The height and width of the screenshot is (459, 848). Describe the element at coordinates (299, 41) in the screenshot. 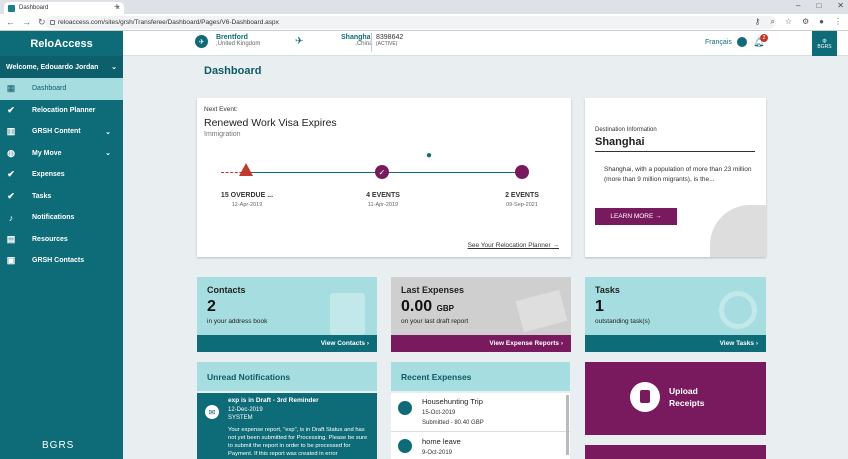

I see `plane-icon: ✈` at that location.